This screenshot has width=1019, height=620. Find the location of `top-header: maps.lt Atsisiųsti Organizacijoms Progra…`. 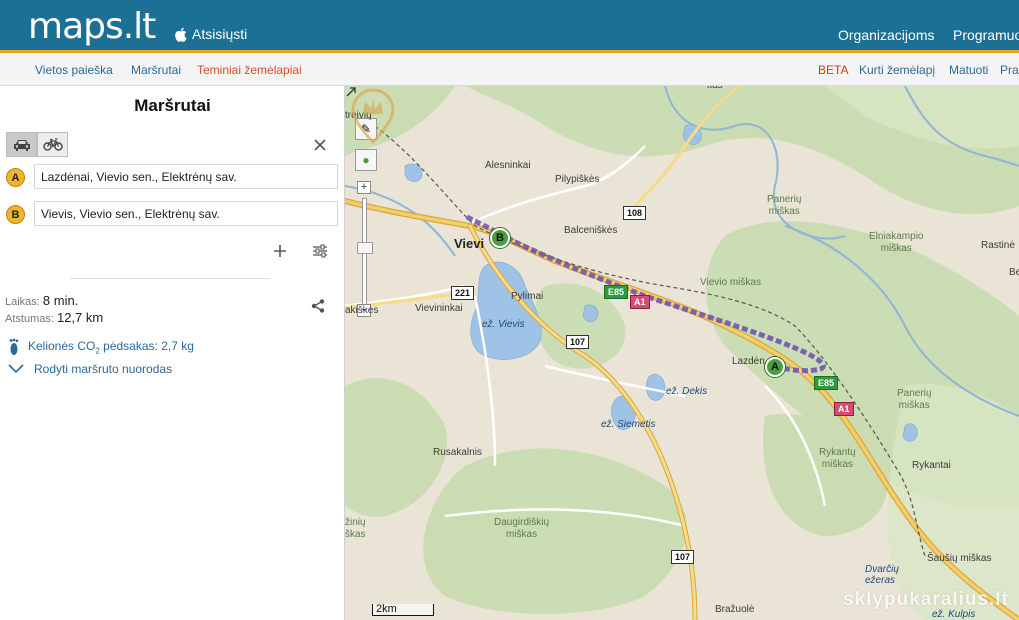

top-header: maps.lt Atsisiųsti Organizacijoms Progra… is located at coordinates (509, 26).